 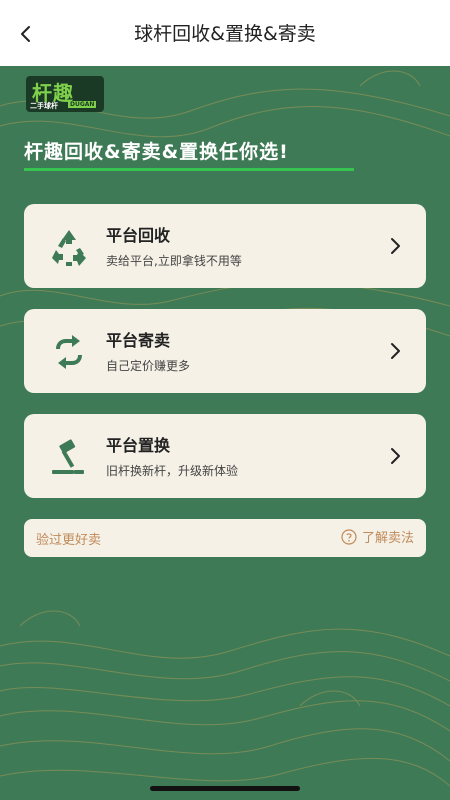 What do you see at coordinates (44, 106) in the screenshot?
I see `logo-sub-text: 二手球杆` at bounding box center [44, 106].